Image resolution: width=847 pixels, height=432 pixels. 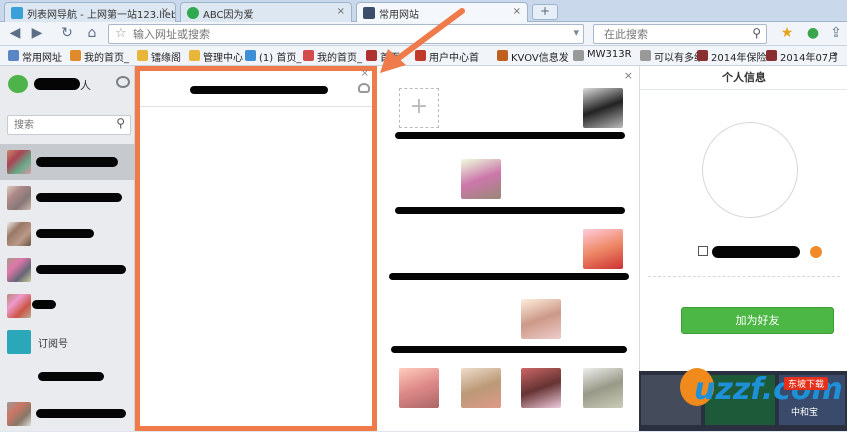 What do you see at coordinates (750, 170) in the screenshot?
I see `profile-avatar` at bounding box center [750, 170].